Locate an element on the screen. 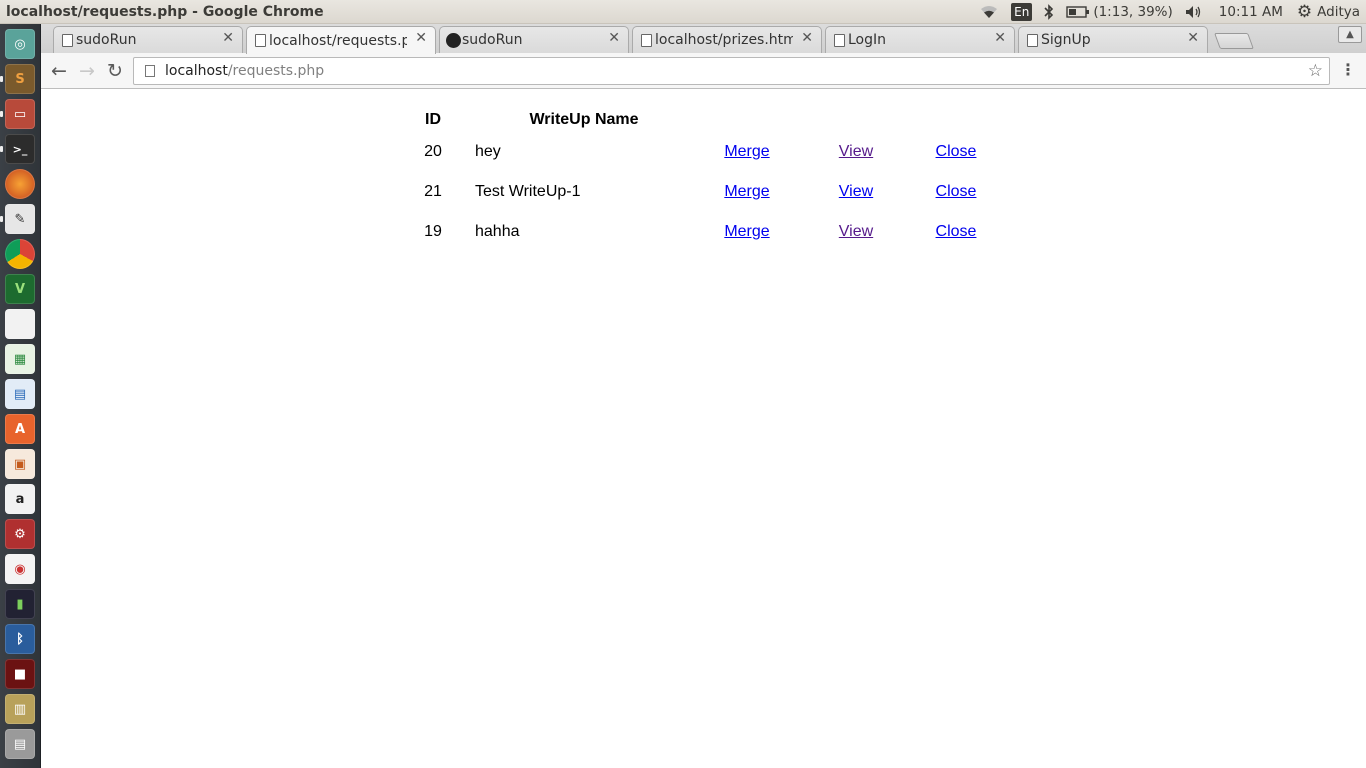  user-name: Aditya is located at coordinates (1338, 11).